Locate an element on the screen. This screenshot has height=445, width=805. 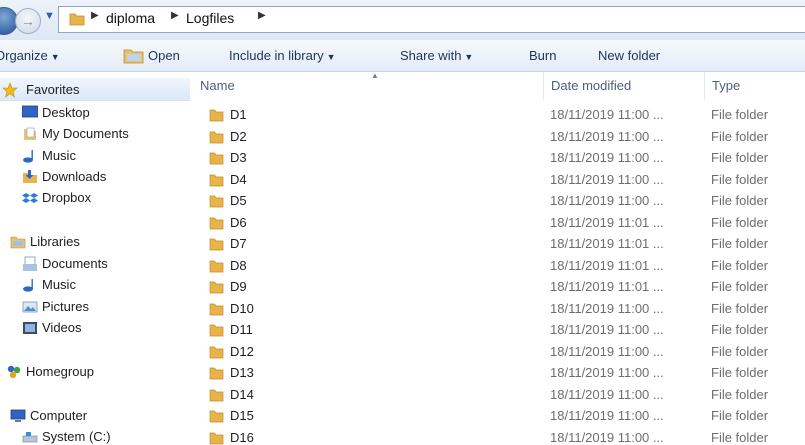
file-name: D6 is located at coordinates (238, 222).